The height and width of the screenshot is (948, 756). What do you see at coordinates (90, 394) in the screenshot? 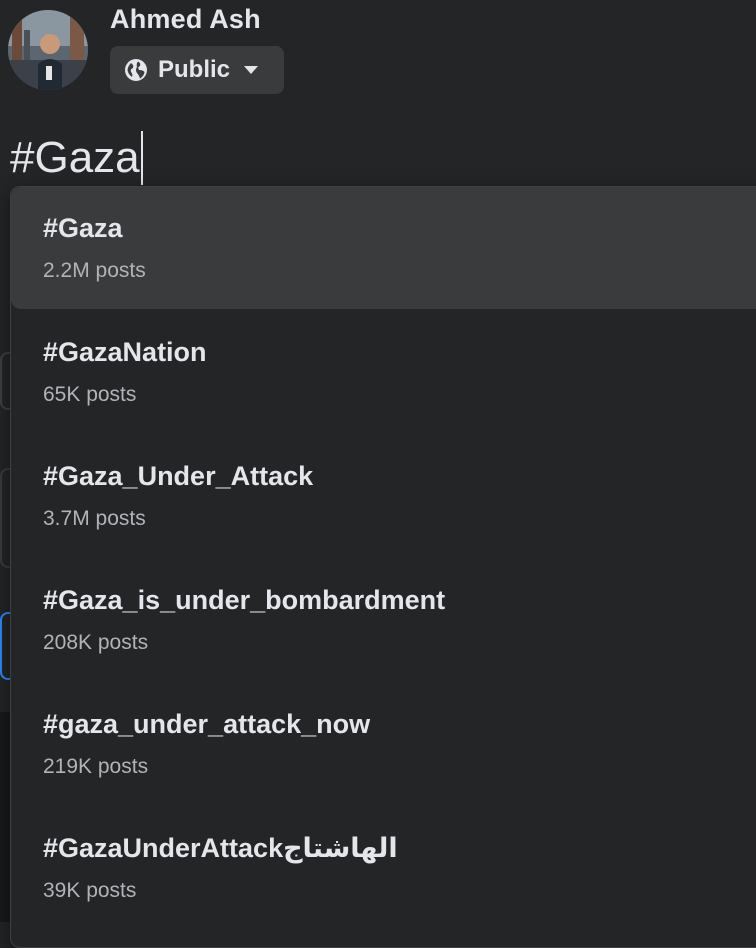
I see `post-count: 65K posts` at bounding box center [90, 394].